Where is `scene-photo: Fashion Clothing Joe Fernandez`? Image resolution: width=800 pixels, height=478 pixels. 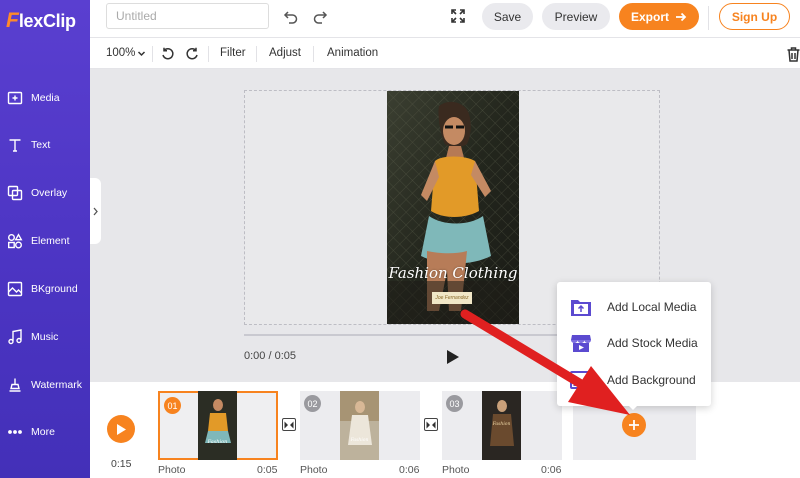 scene-photo: Fashion Clothing Joe Fernandez is located at coordinates (453, 207).